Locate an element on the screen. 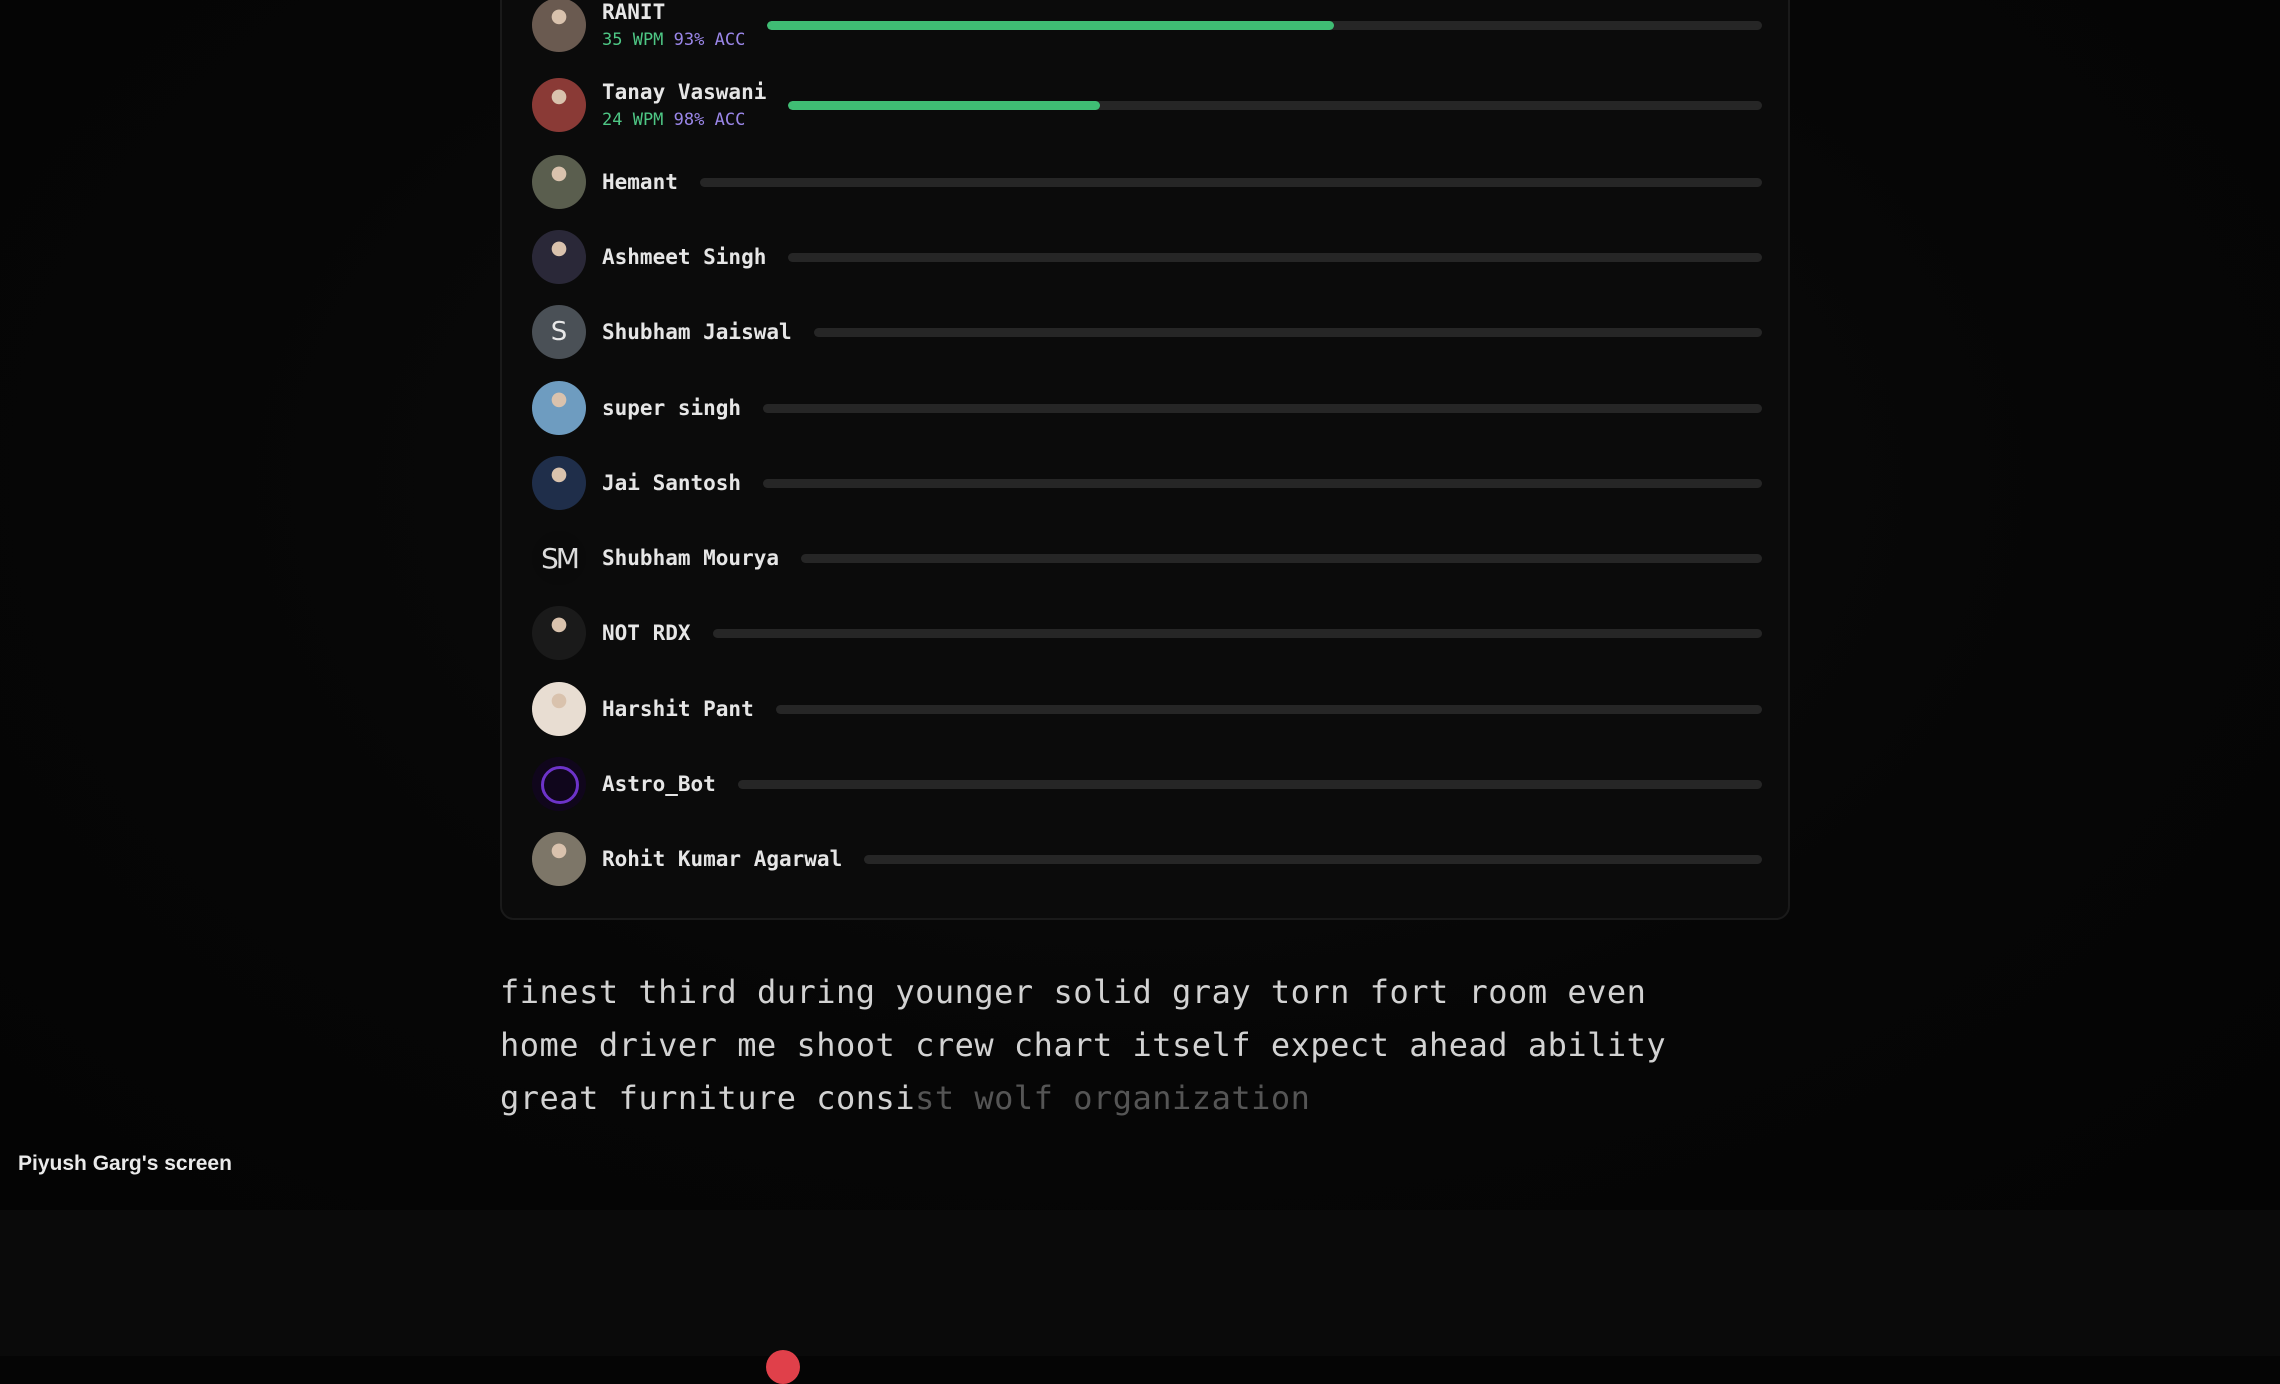 Image resolution: width=2280 pixels, height=1384 pixels. participant-row: Jai Santosh is located at coordinates (1147, 483).